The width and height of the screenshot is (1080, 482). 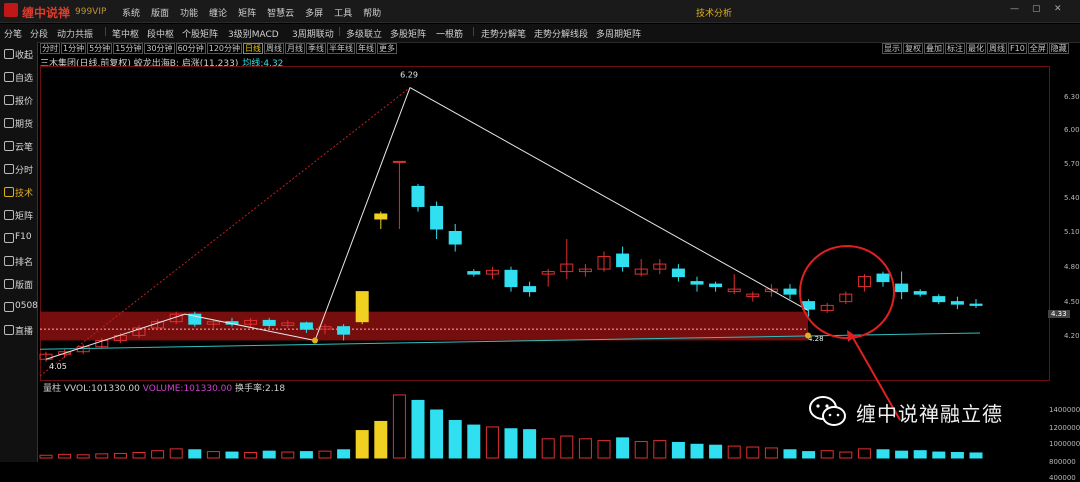 I want to click on toolbar-item: 笔中枢, so click(x=125, y=33).